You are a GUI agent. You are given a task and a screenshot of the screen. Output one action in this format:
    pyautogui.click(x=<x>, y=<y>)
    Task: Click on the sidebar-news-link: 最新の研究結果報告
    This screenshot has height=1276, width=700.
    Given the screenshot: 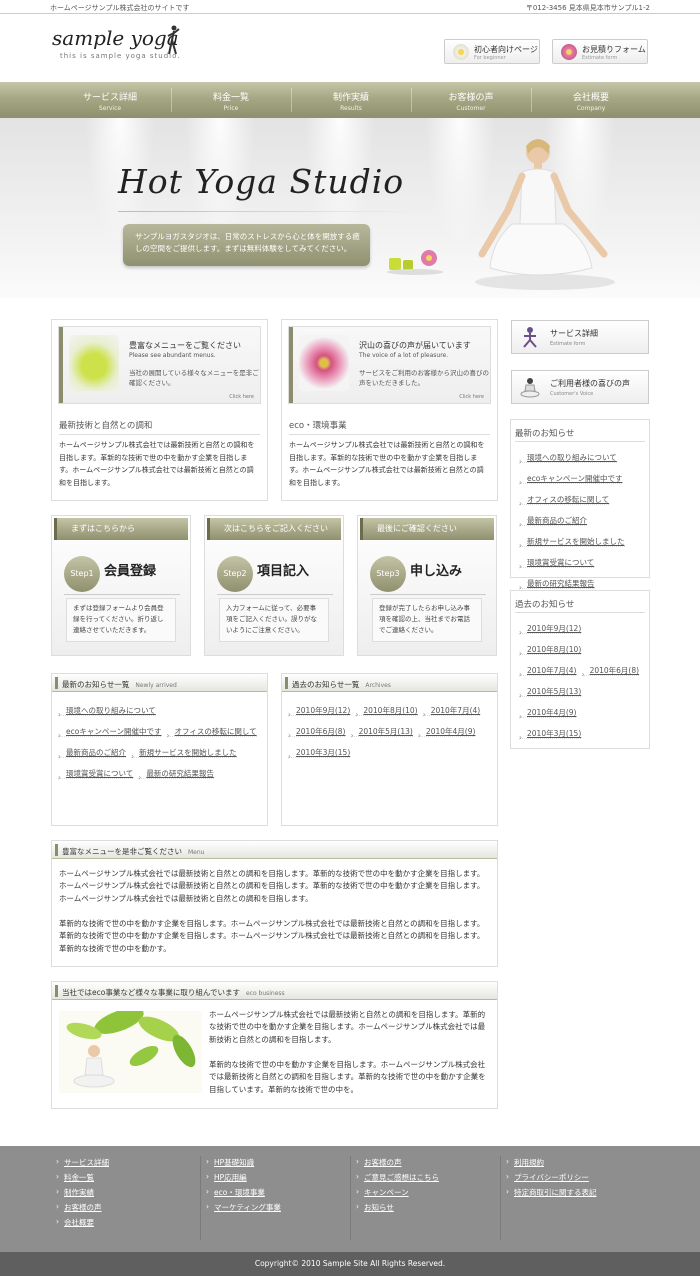 What is the action you would take?
    pyautogui.click(x=557, y=584)
    